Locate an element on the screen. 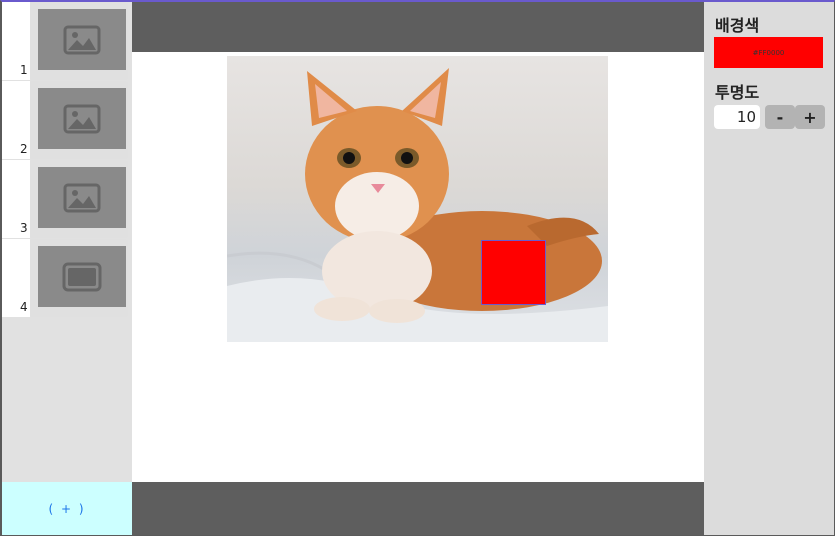 Image resolution: width=835 pixels, height=536 pixels. slide-item-3: 3 is located at coordinates (67, 199).